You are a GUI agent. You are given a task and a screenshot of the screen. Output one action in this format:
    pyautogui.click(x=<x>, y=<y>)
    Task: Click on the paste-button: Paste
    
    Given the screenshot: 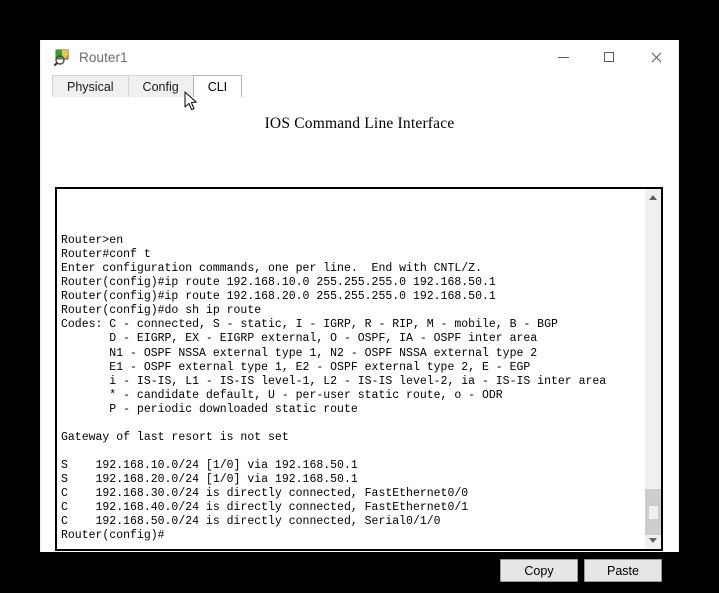 What is the action you would take?
    pyautogui.click(x=623, y=570)
    